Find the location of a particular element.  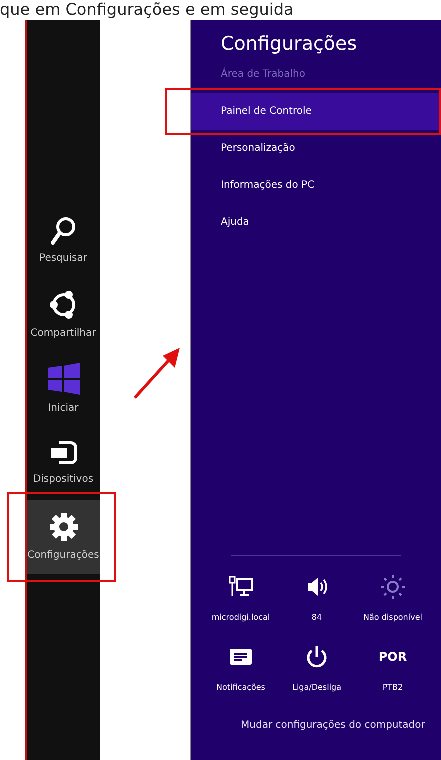

windows-logo-icon is located at coordinates (64, 378).